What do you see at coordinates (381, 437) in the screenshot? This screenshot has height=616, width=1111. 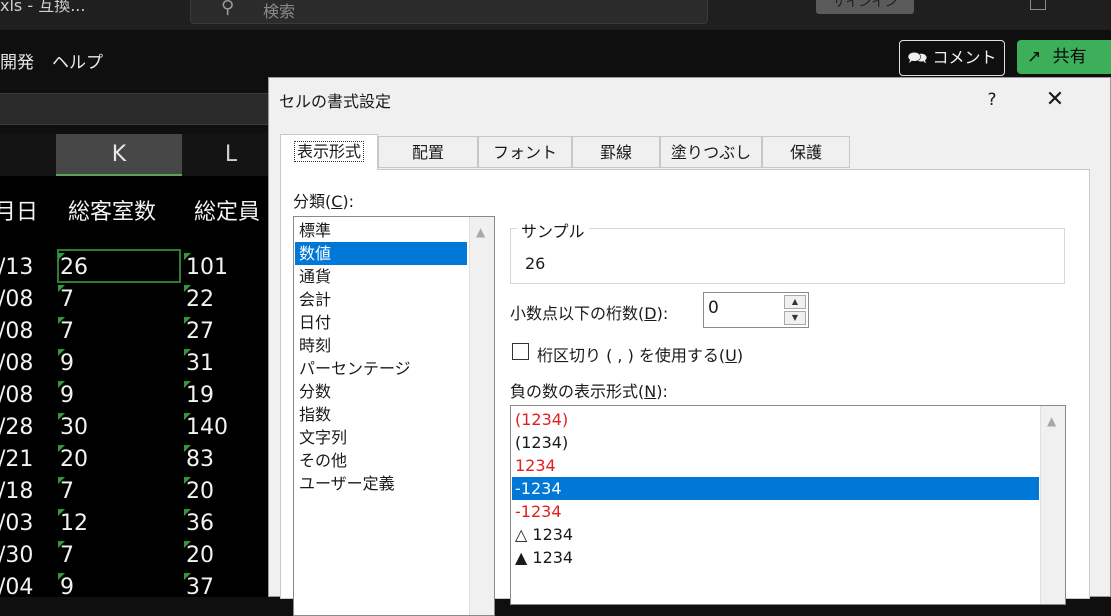 I see `category-item: 文字列` at bounding box center [381, 437].